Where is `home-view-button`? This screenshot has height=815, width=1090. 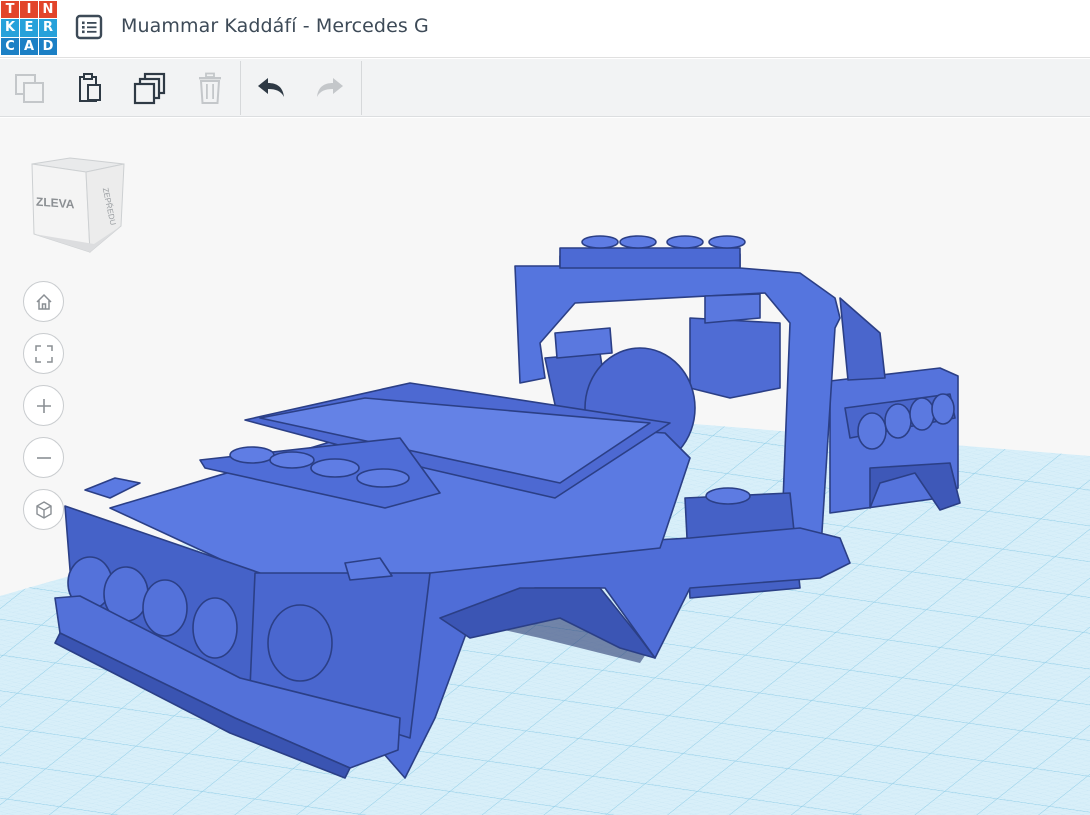
home-view-button is located at coordinates (43, 301).